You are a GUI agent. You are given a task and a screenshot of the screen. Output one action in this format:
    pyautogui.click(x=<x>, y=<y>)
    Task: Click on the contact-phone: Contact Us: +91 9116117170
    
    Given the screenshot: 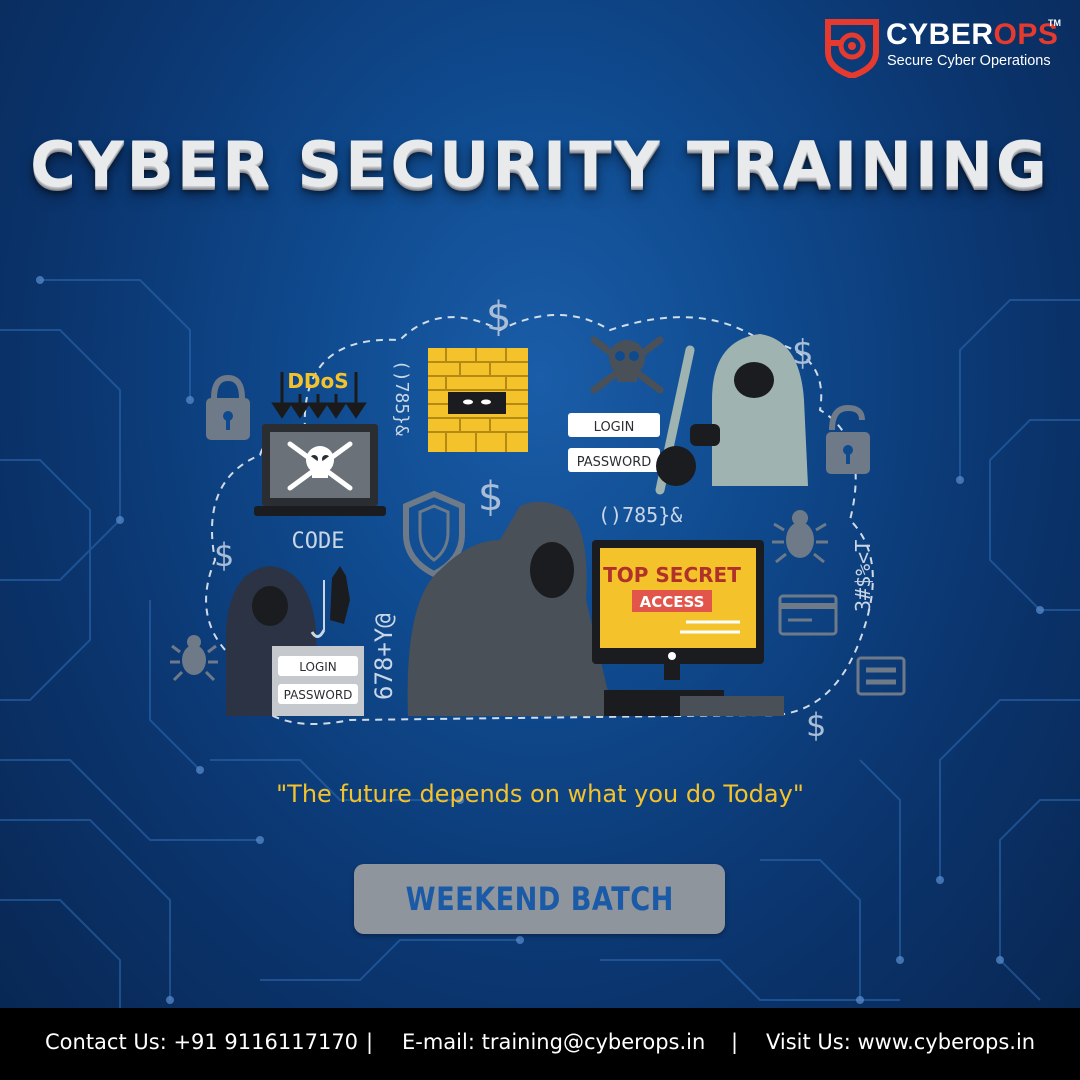 What is the action you would take?
    pyautogui.click(x=201, y=1042)
    